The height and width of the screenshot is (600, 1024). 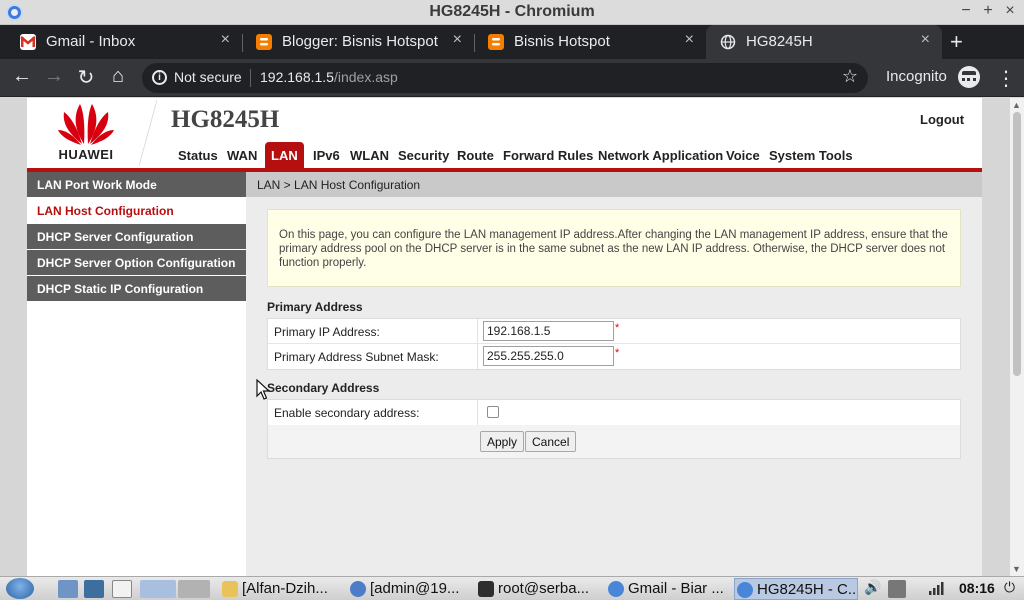 What do you see at coordinates (743, 155) in the screenshot?
I see `nav-voice: Voice` at bounding box center [743, 155].